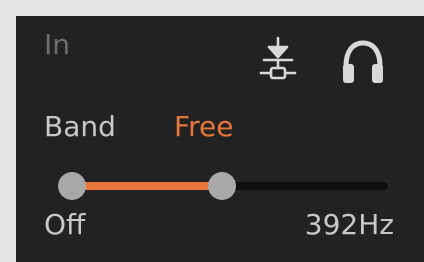 The width and height of the screenshot is (424, 262). What do you see at coordinates (147, 186) in the screenshot?
I see `slider-range-fill` at bounding box center [147, 186].